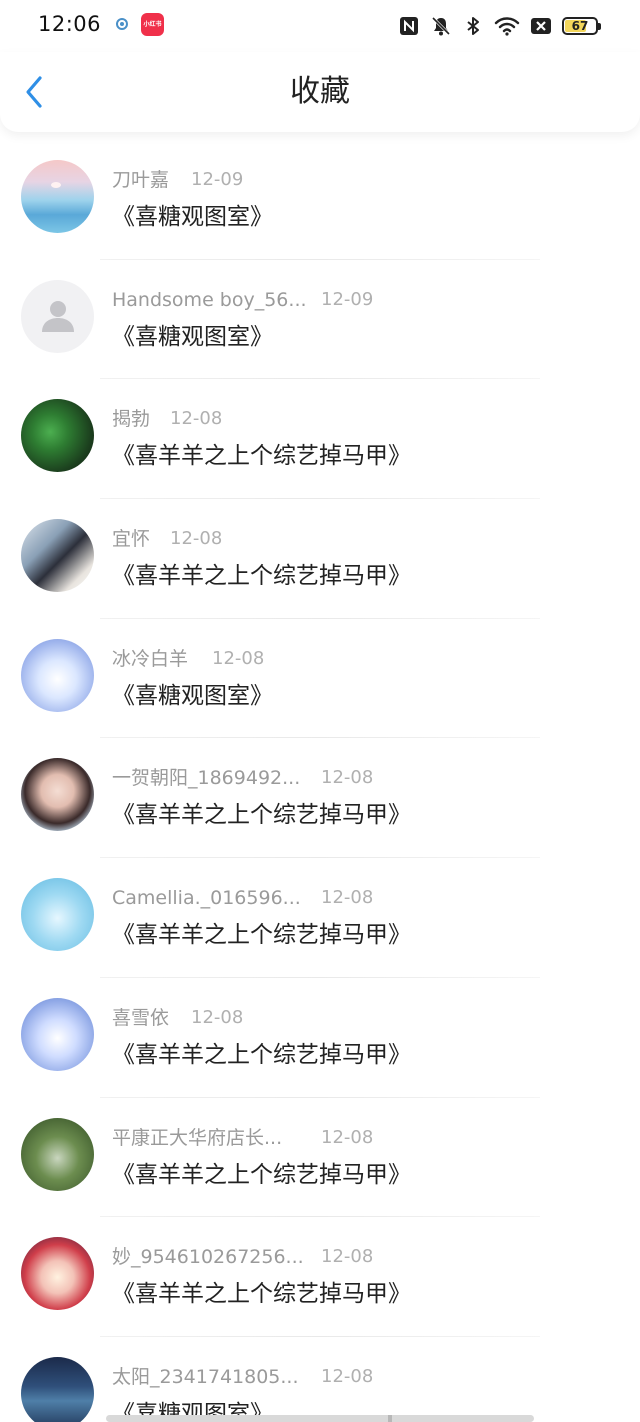  What do you see at coordinates (320, 1418) in the screenshot?
I see `horizontal-scrollbar` at bounding box center [320, 1418].